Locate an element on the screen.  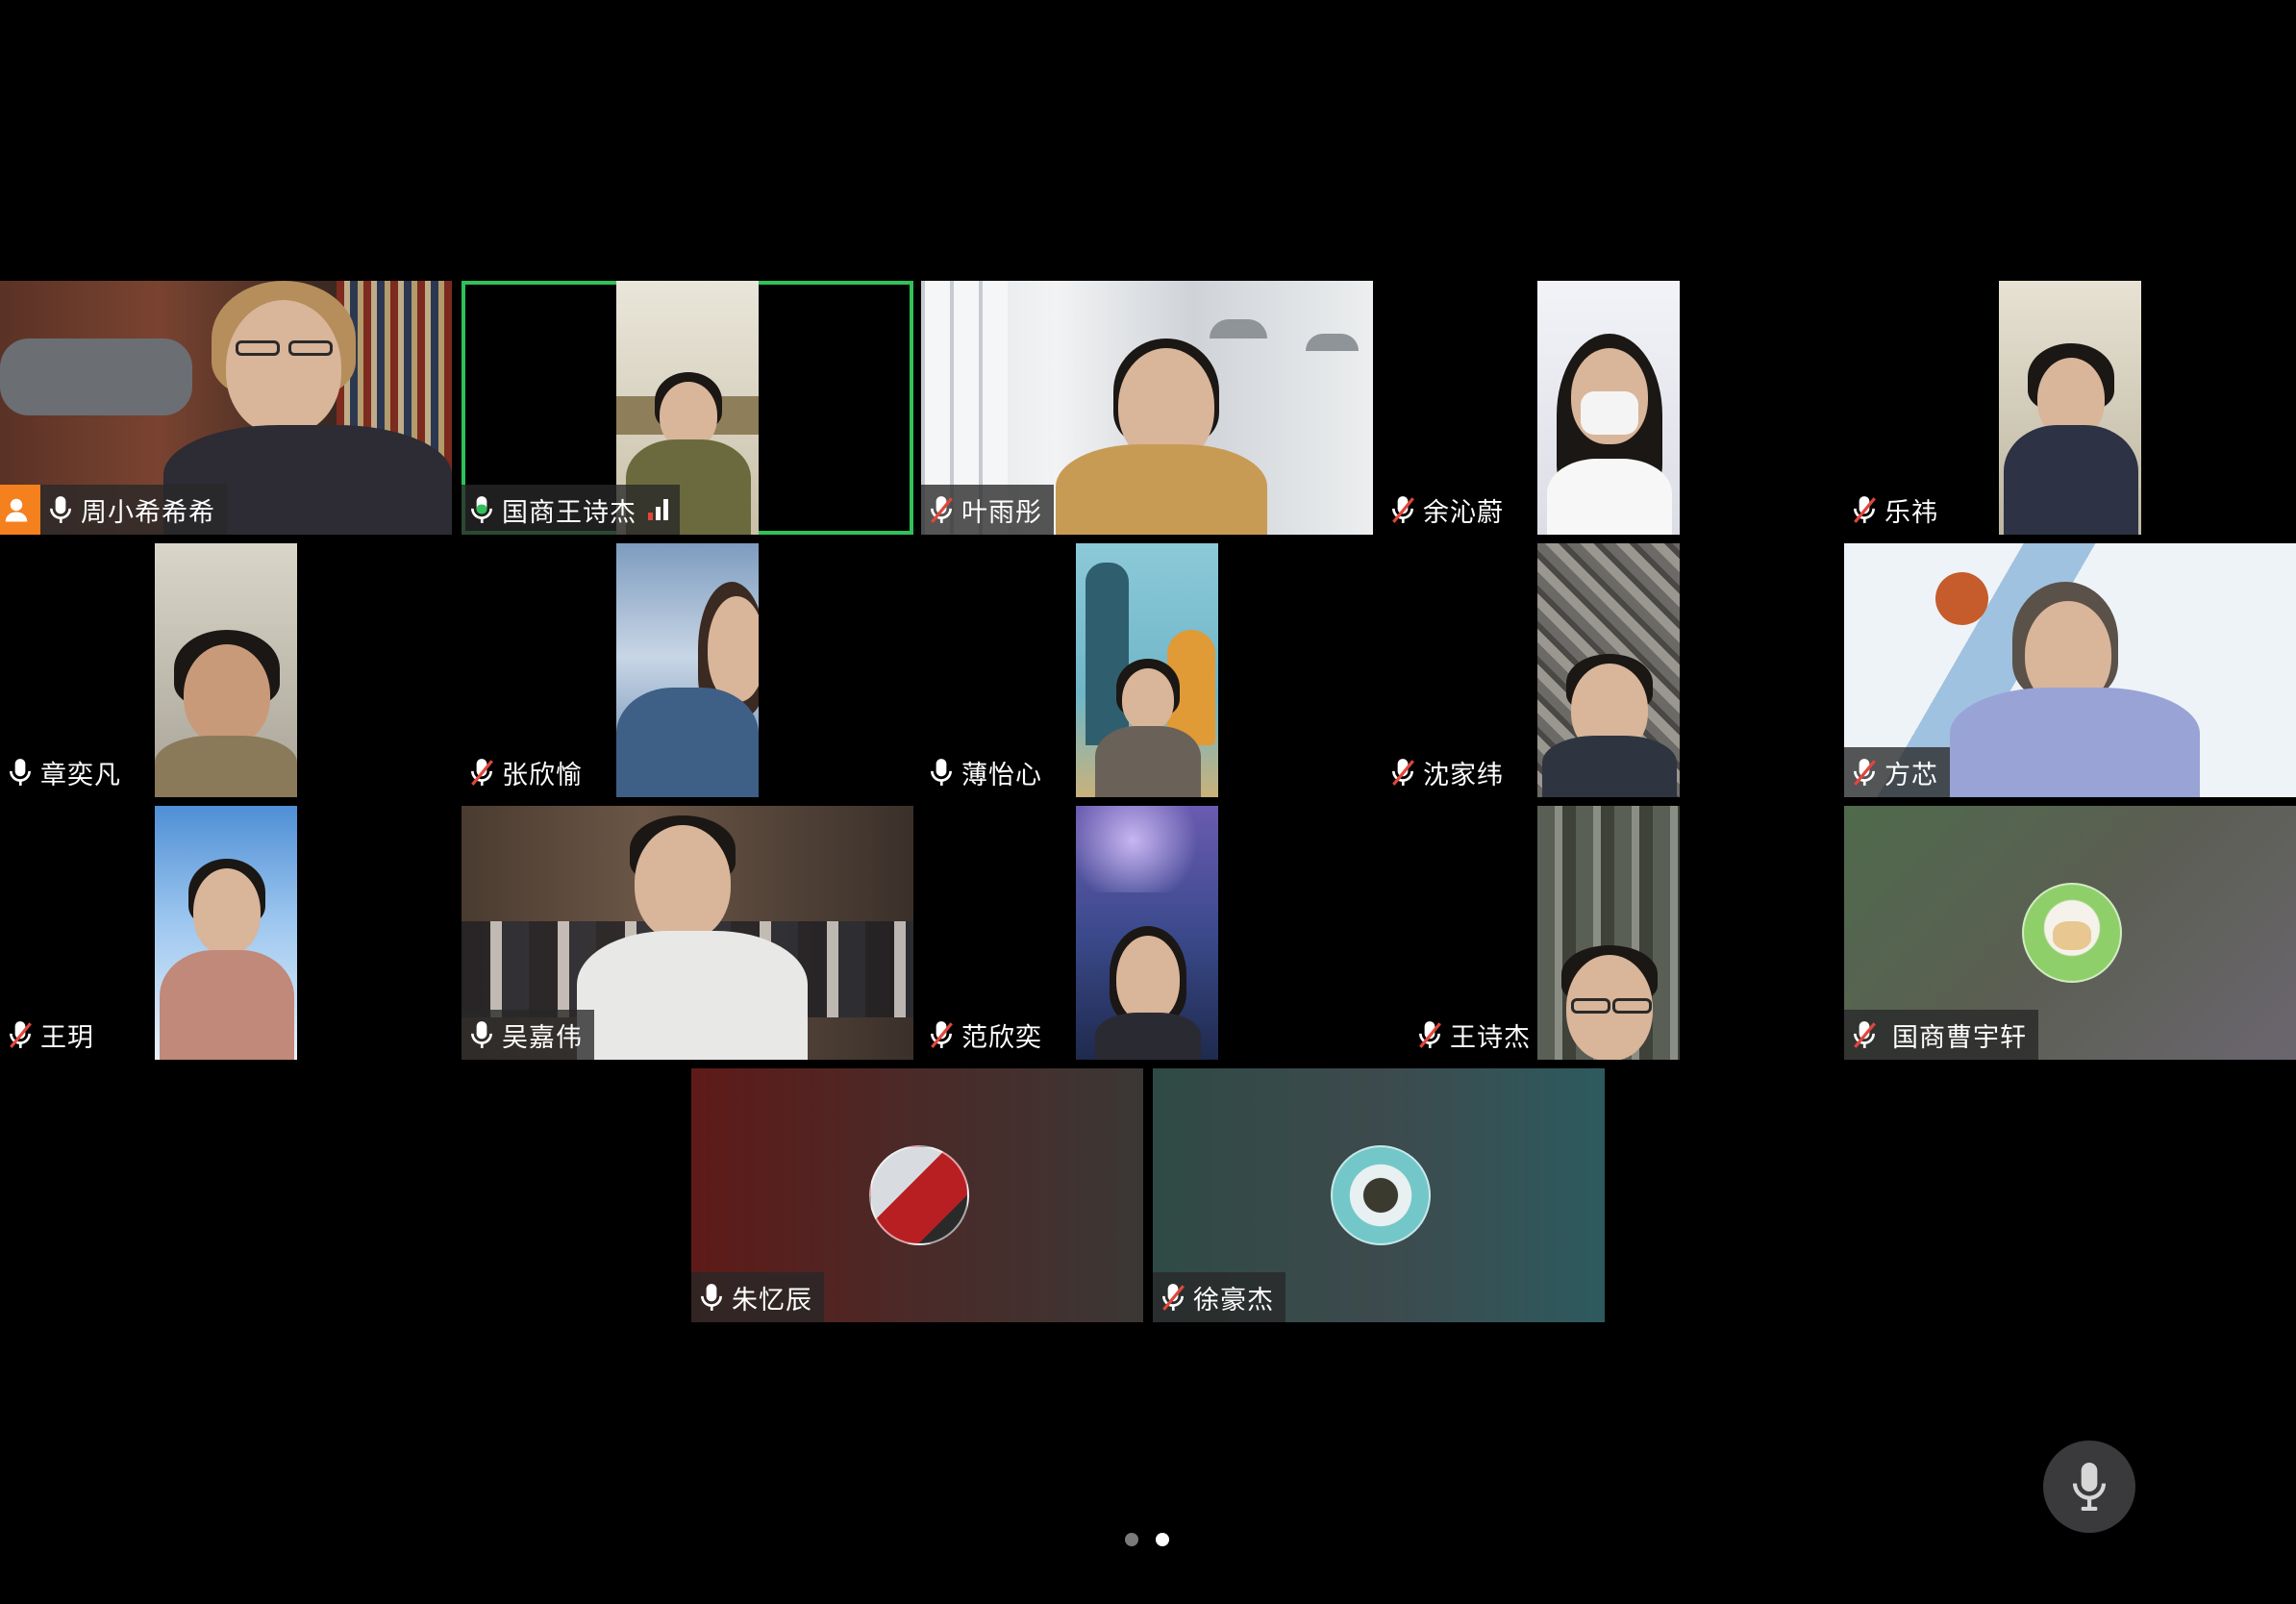
participant-name: 乐祎 is located at coordinates (1911, 512).